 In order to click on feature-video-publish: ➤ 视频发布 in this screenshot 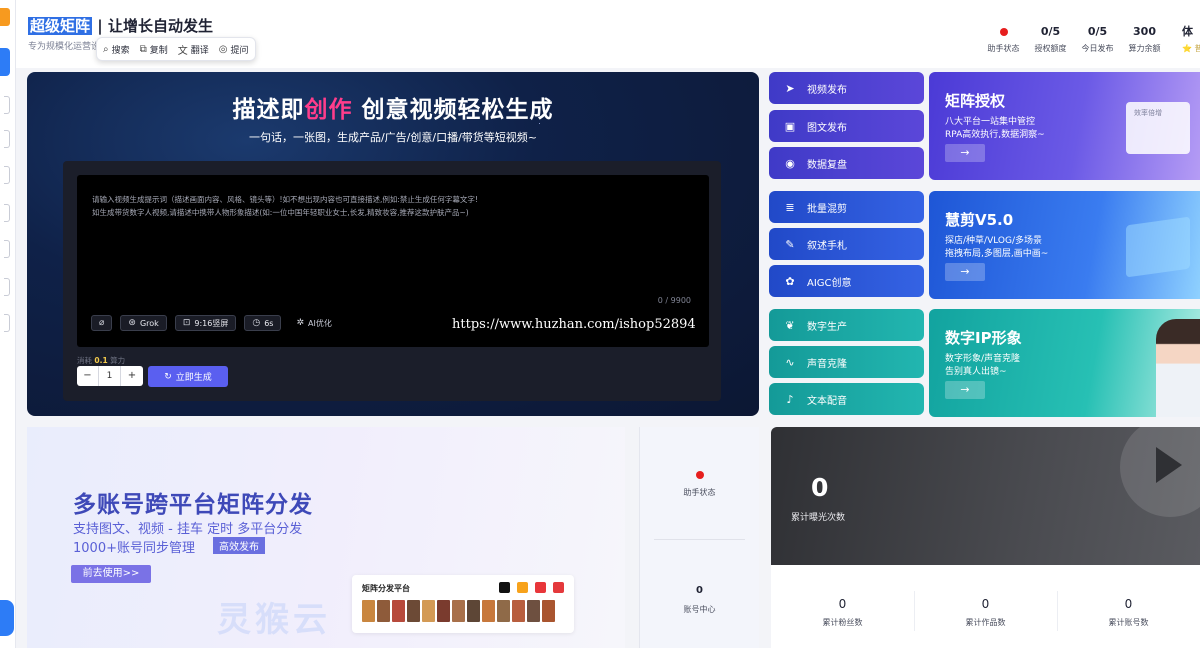, I will do `click(846, 88)`.